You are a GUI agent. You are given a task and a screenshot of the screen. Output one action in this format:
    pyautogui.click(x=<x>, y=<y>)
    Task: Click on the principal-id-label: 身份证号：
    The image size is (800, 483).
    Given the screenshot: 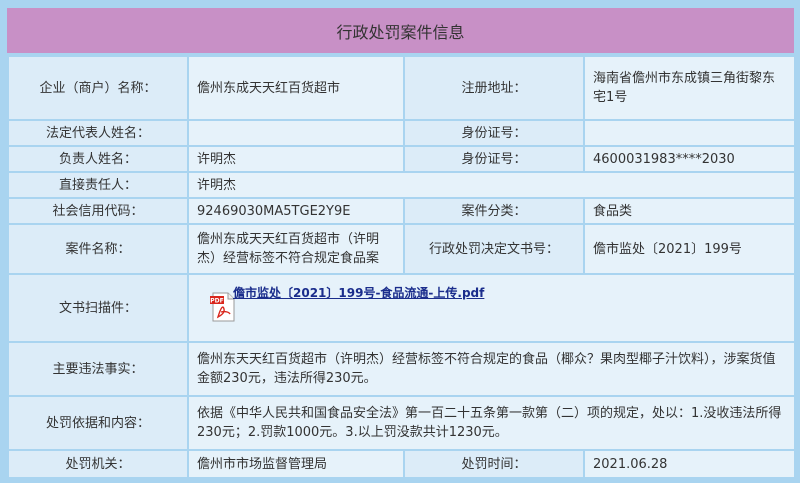 What is the action you would take?
    pyautogui.click(x=494, y=159)
    